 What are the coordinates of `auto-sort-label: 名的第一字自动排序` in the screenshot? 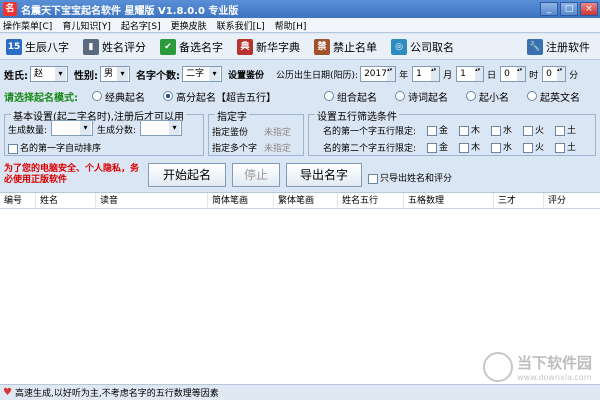 It's located at (61, 149).